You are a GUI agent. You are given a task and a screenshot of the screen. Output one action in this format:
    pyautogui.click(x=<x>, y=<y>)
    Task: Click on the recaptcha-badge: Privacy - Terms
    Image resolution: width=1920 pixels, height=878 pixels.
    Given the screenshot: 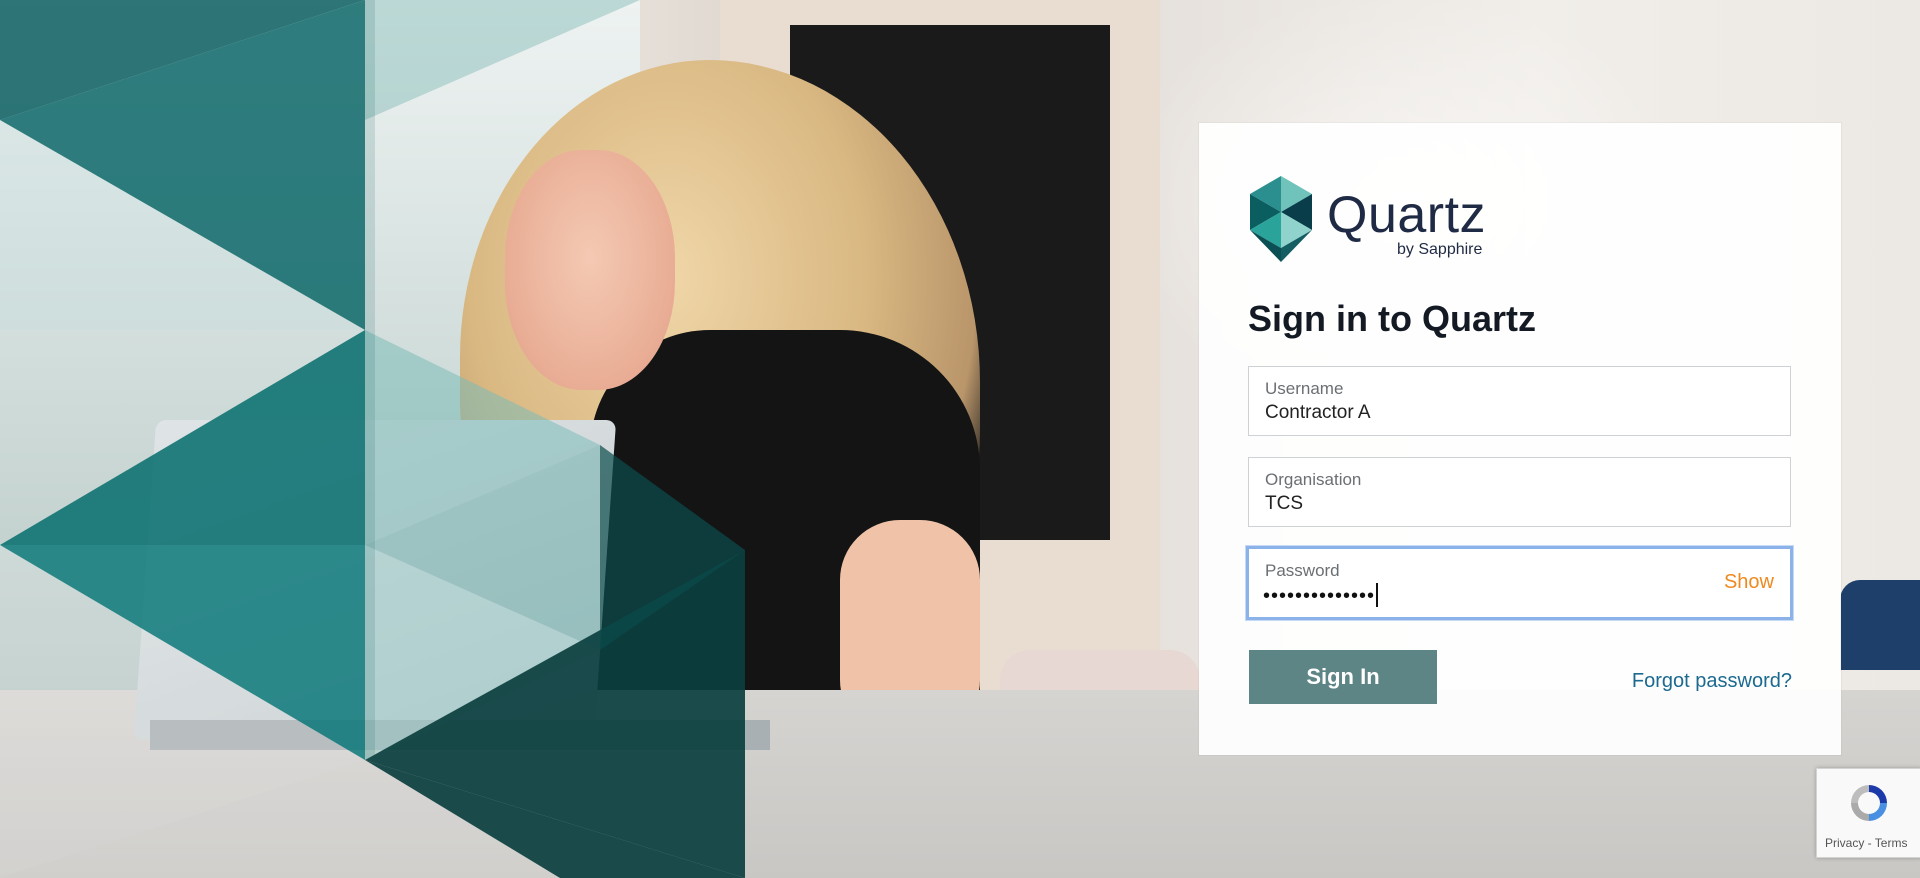 What is the action you would take?
    pyautogui.click(x=1868, y=813)
    